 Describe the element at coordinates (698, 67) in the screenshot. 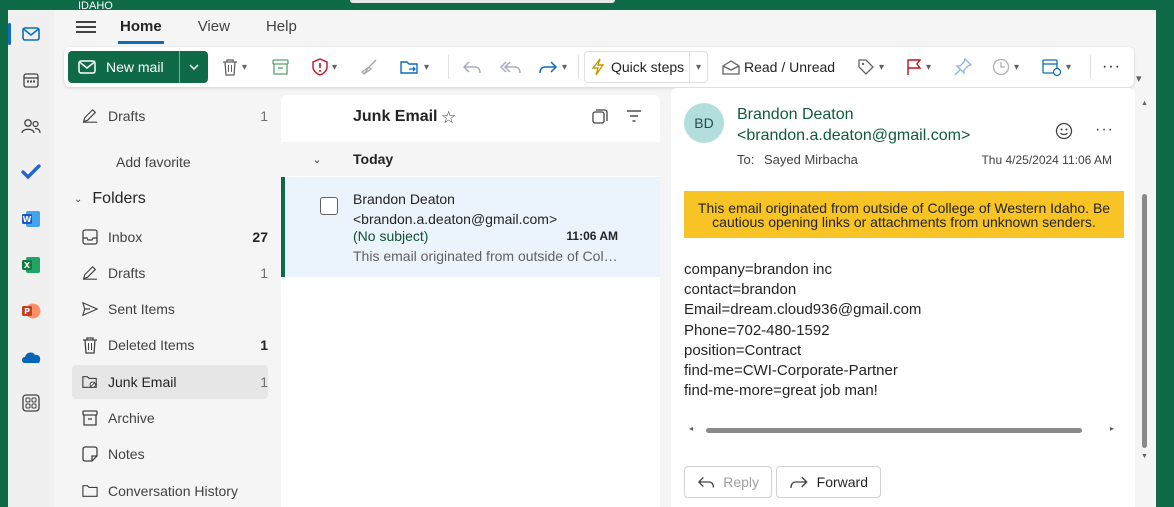

I see `quick-steps-dropdown: ▾` at that location.